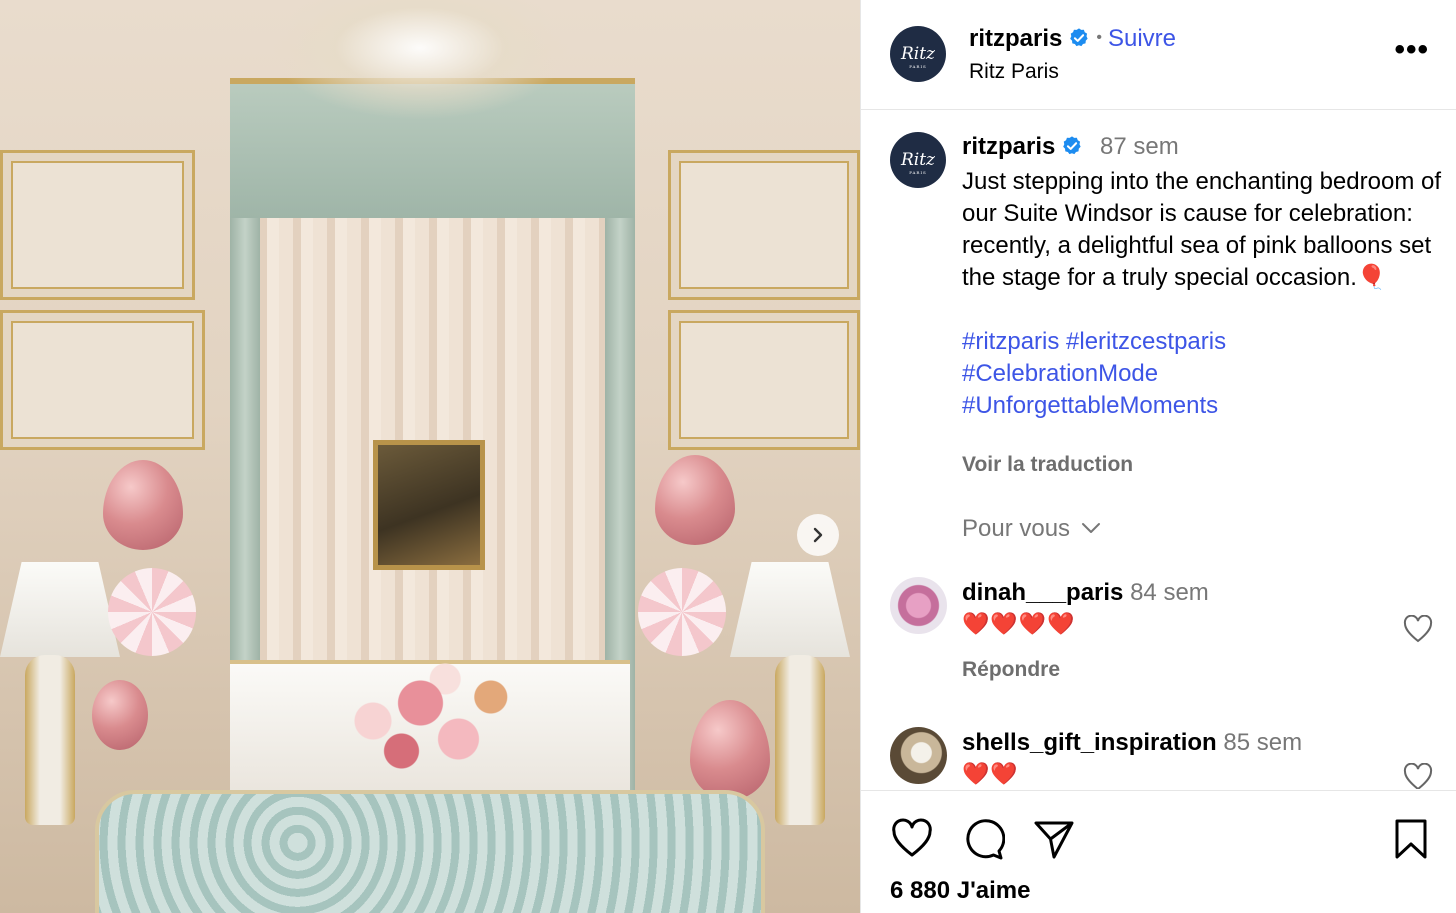 This screenshot has height=913, width=1456. Describe the element at coordinates (960, 891) in the screenshot. I see `likes-count: 6 880 J'aime` at that location.